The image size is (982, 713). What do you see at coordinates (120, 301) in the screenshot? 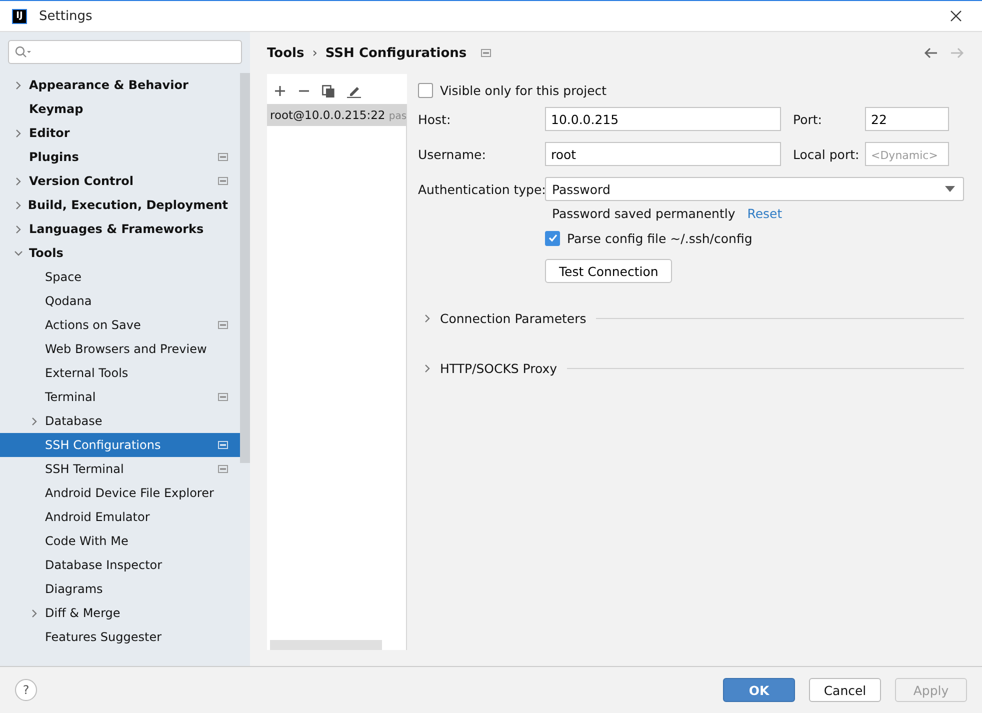
I see `tree-item: Qodana` at bounding box center [120, 301].